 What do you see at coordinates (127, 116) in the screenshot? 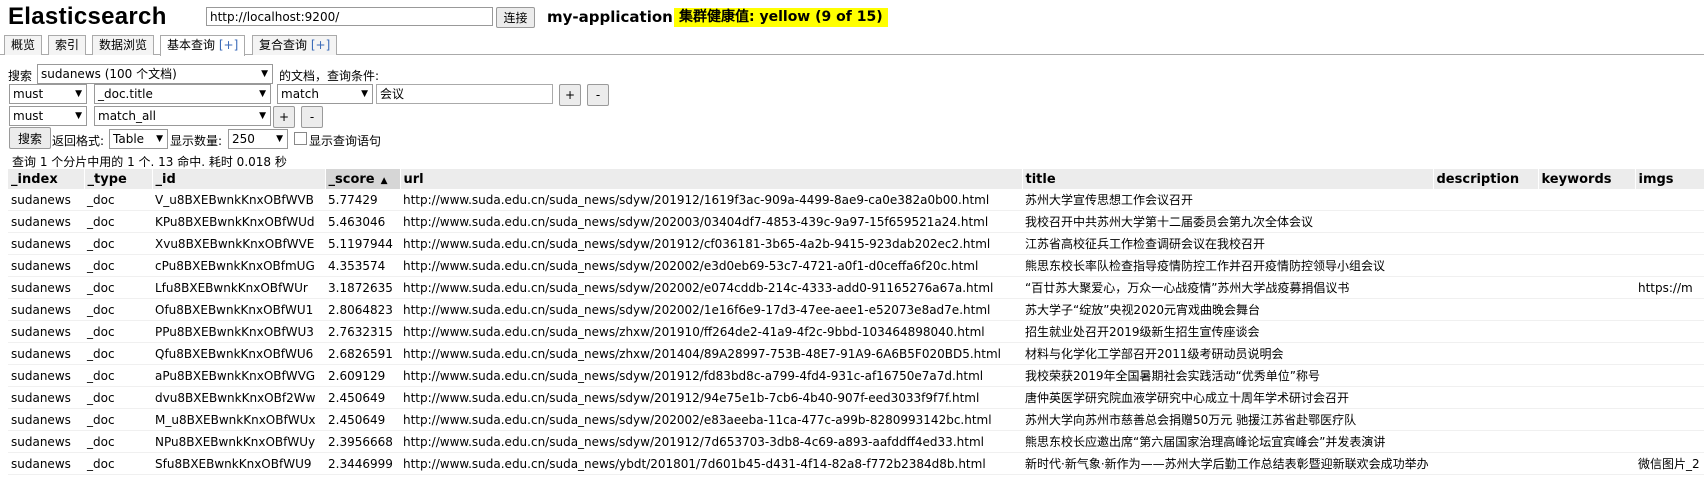
I see `field-select-value: match_all` at bounding box center [127, 116].